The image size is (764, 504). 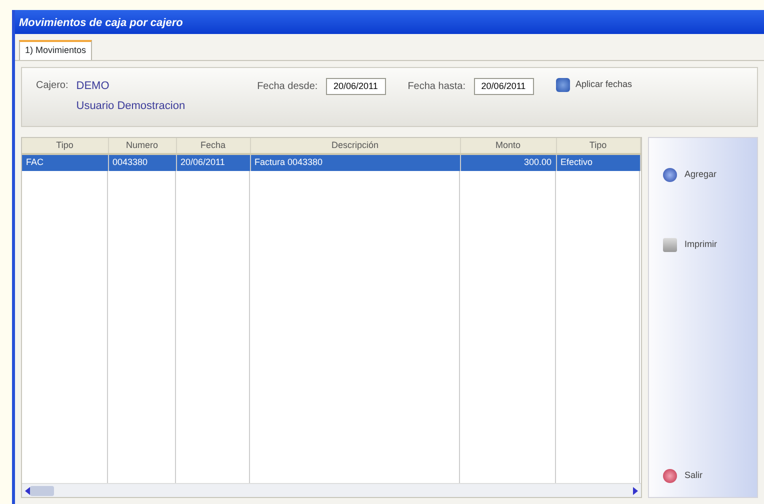 I want to click on right-arrow-icon, so click(x=635, y=490).